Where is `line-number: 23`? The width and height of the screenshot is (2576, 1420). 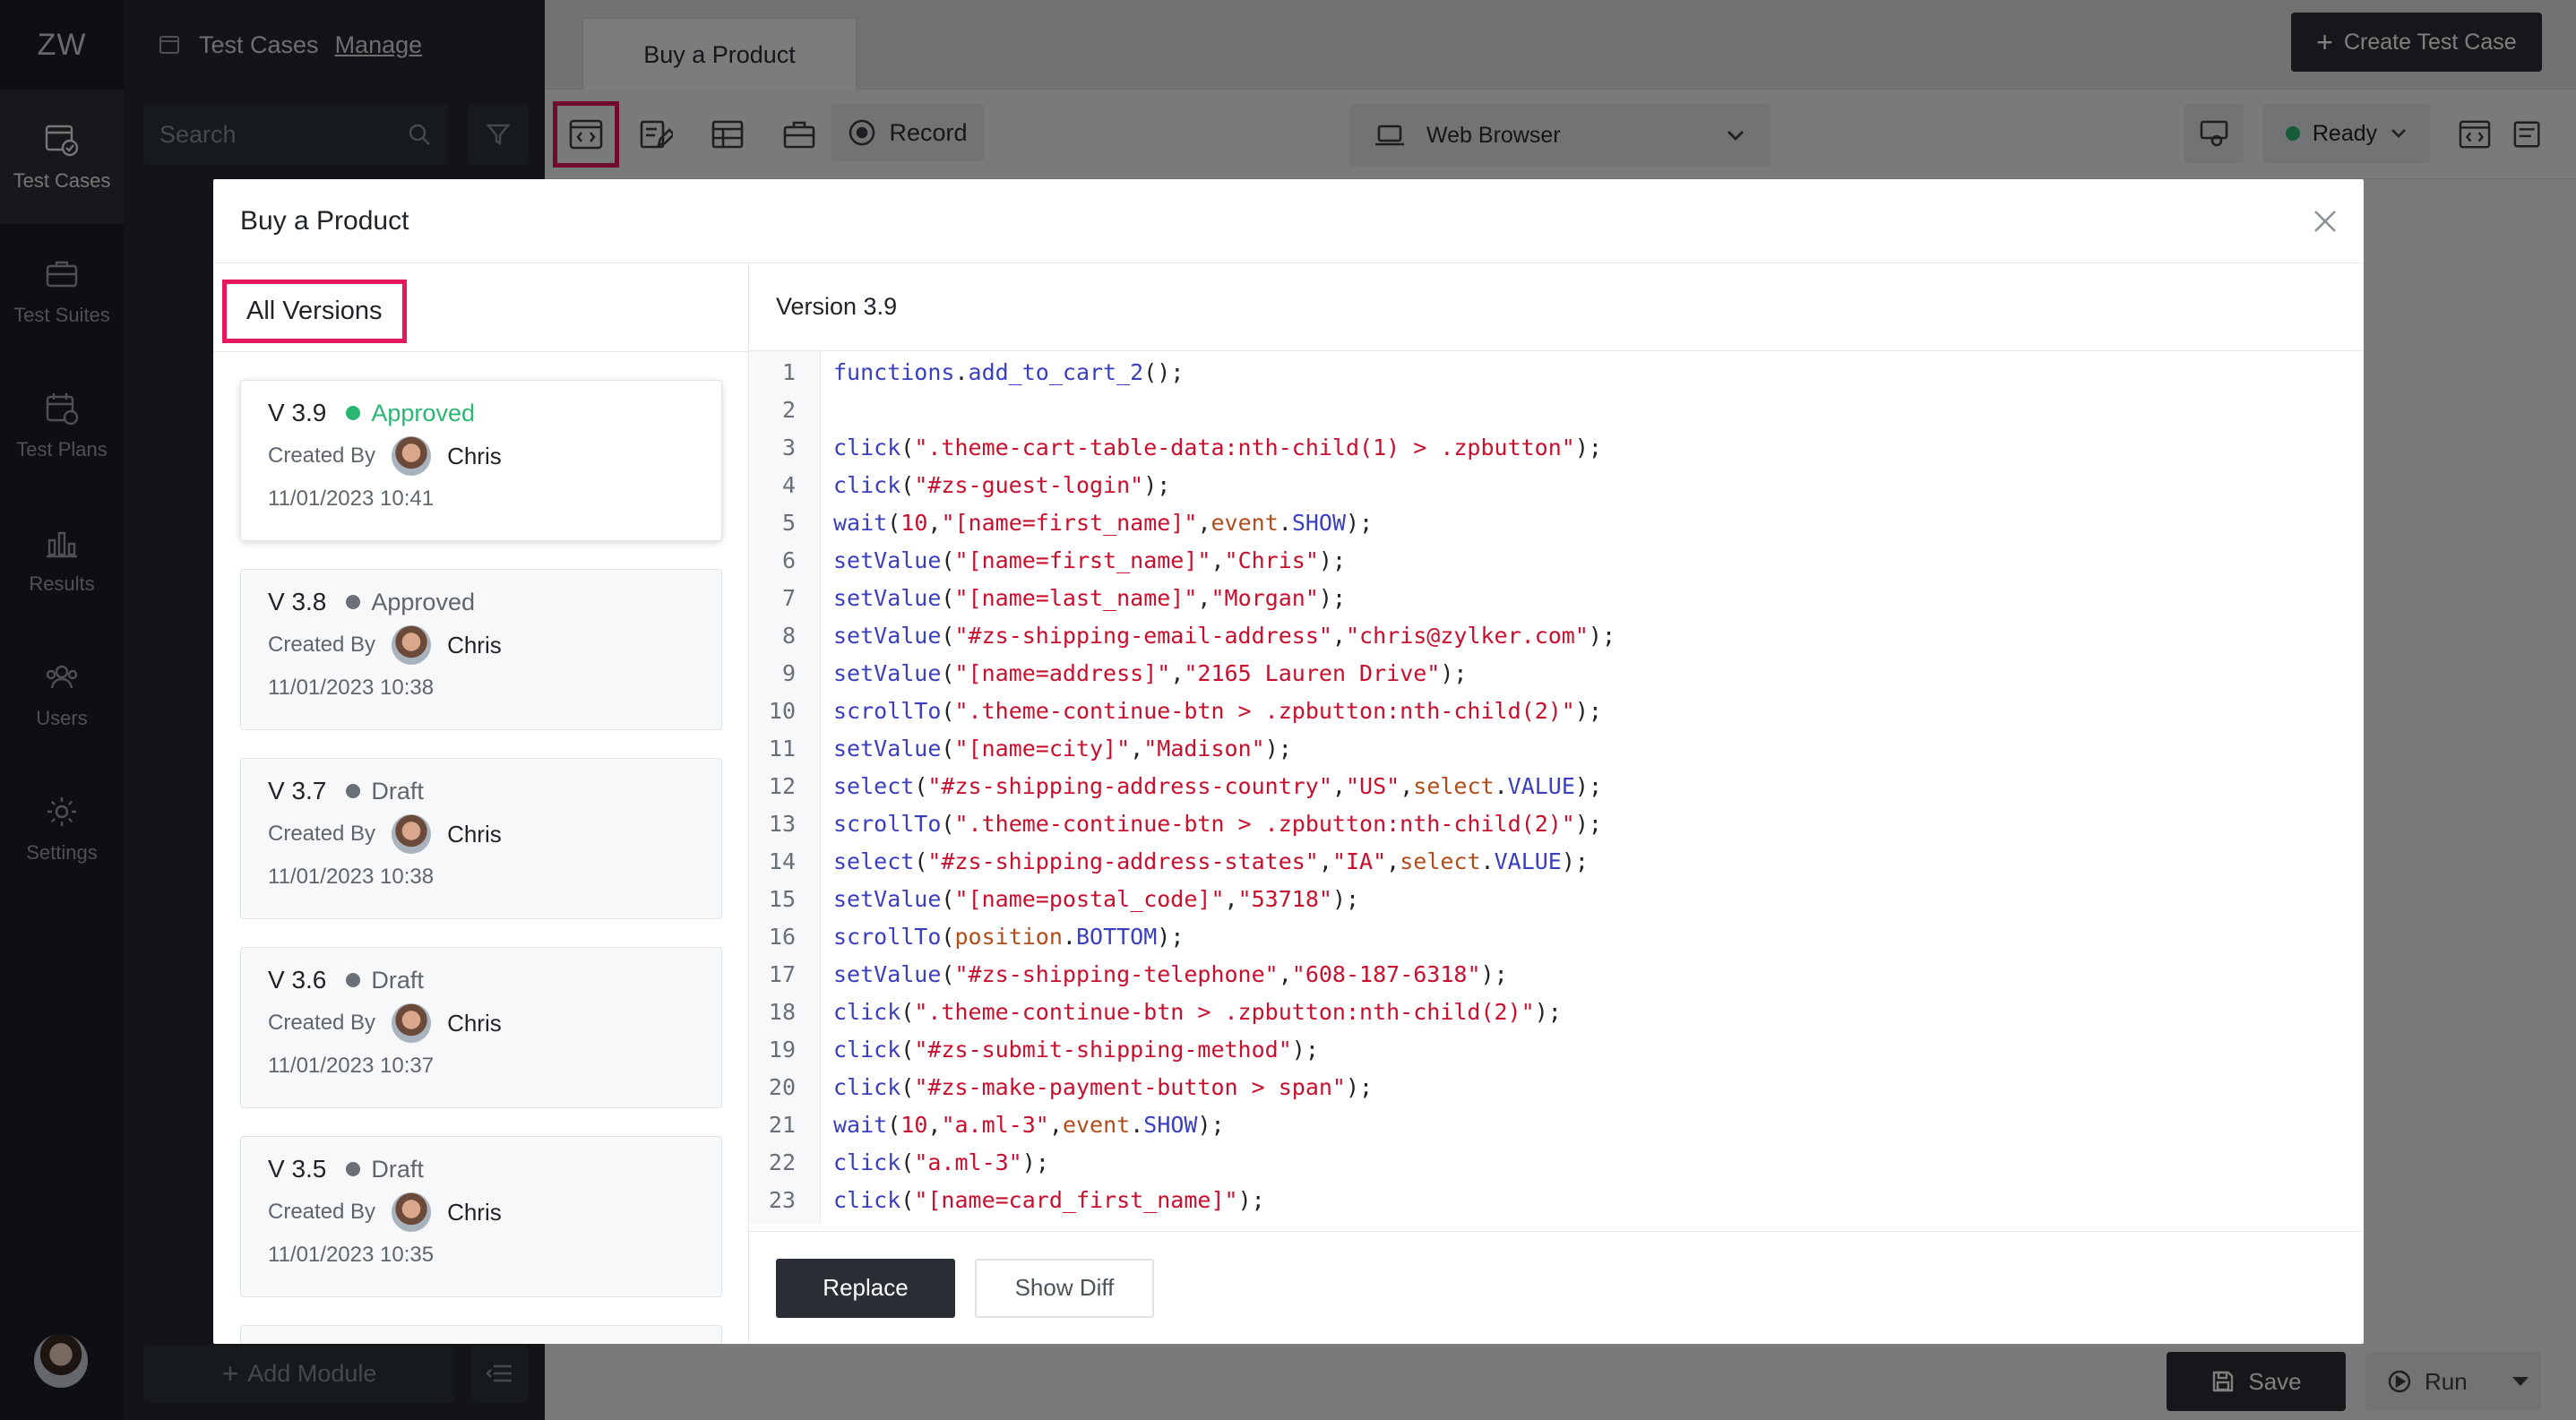 line-number: 23 is located at coordinates (782, 1199).